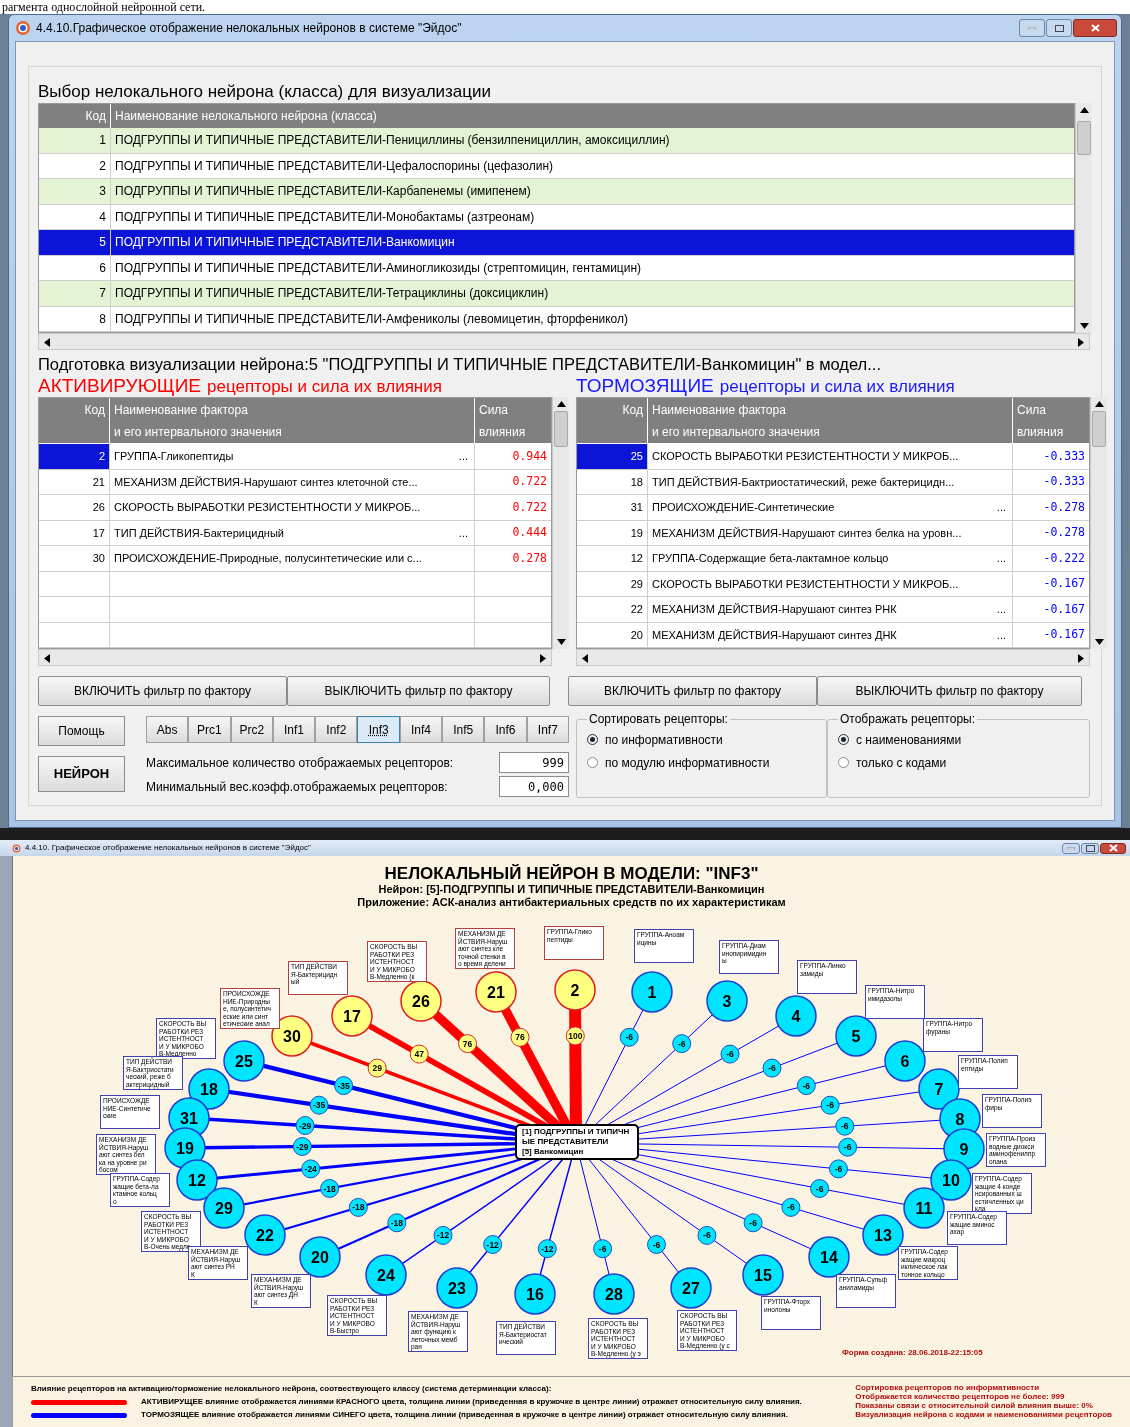  What do you see at coordinates (763, 1275) in the screenshot?
I see `neuron-node: 15` at bounding box center [763, 1275].